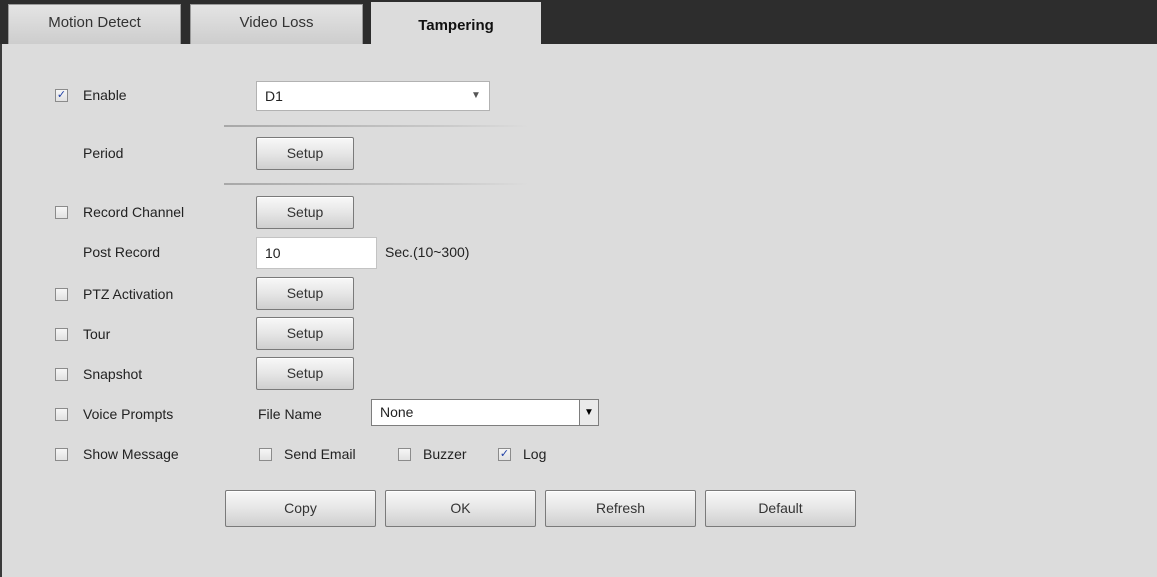  I want to click on tour-checkbox, so click(61, 334).